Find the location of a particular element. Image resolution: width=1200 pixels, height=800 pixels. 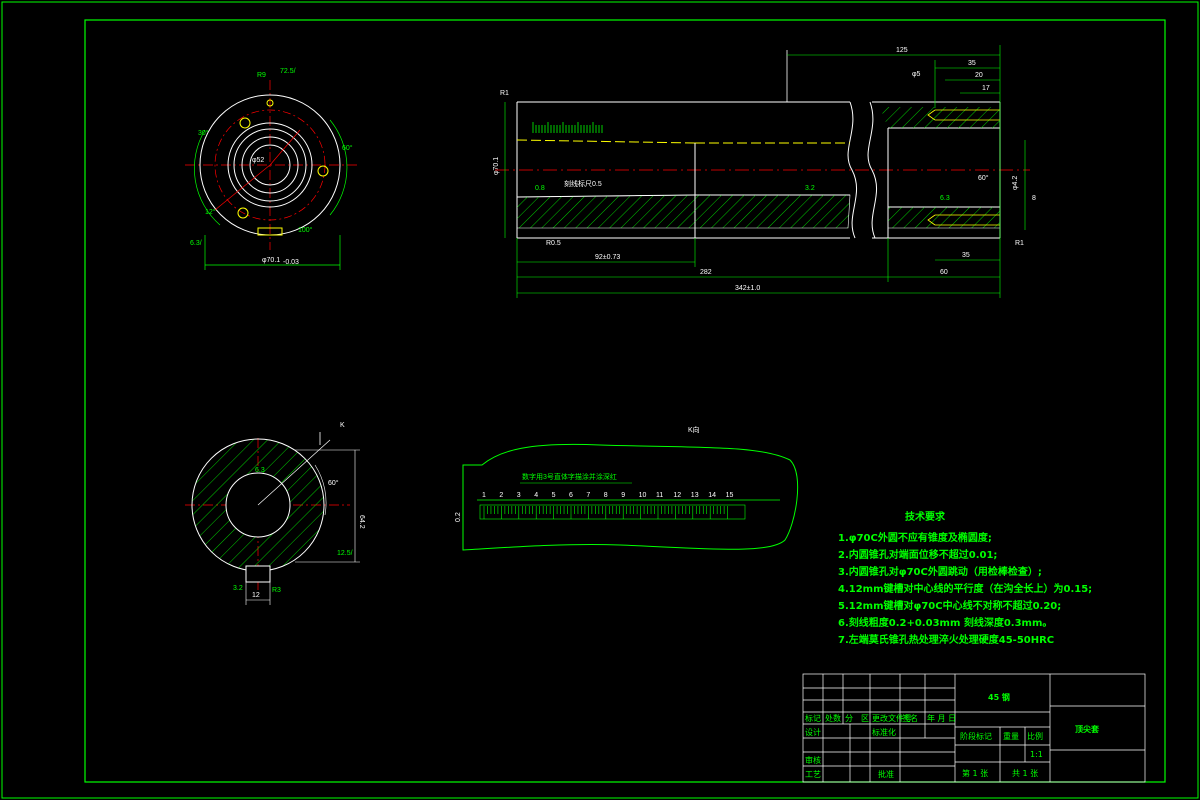

dim-8: 8 is located at coordinates (1034, 198).